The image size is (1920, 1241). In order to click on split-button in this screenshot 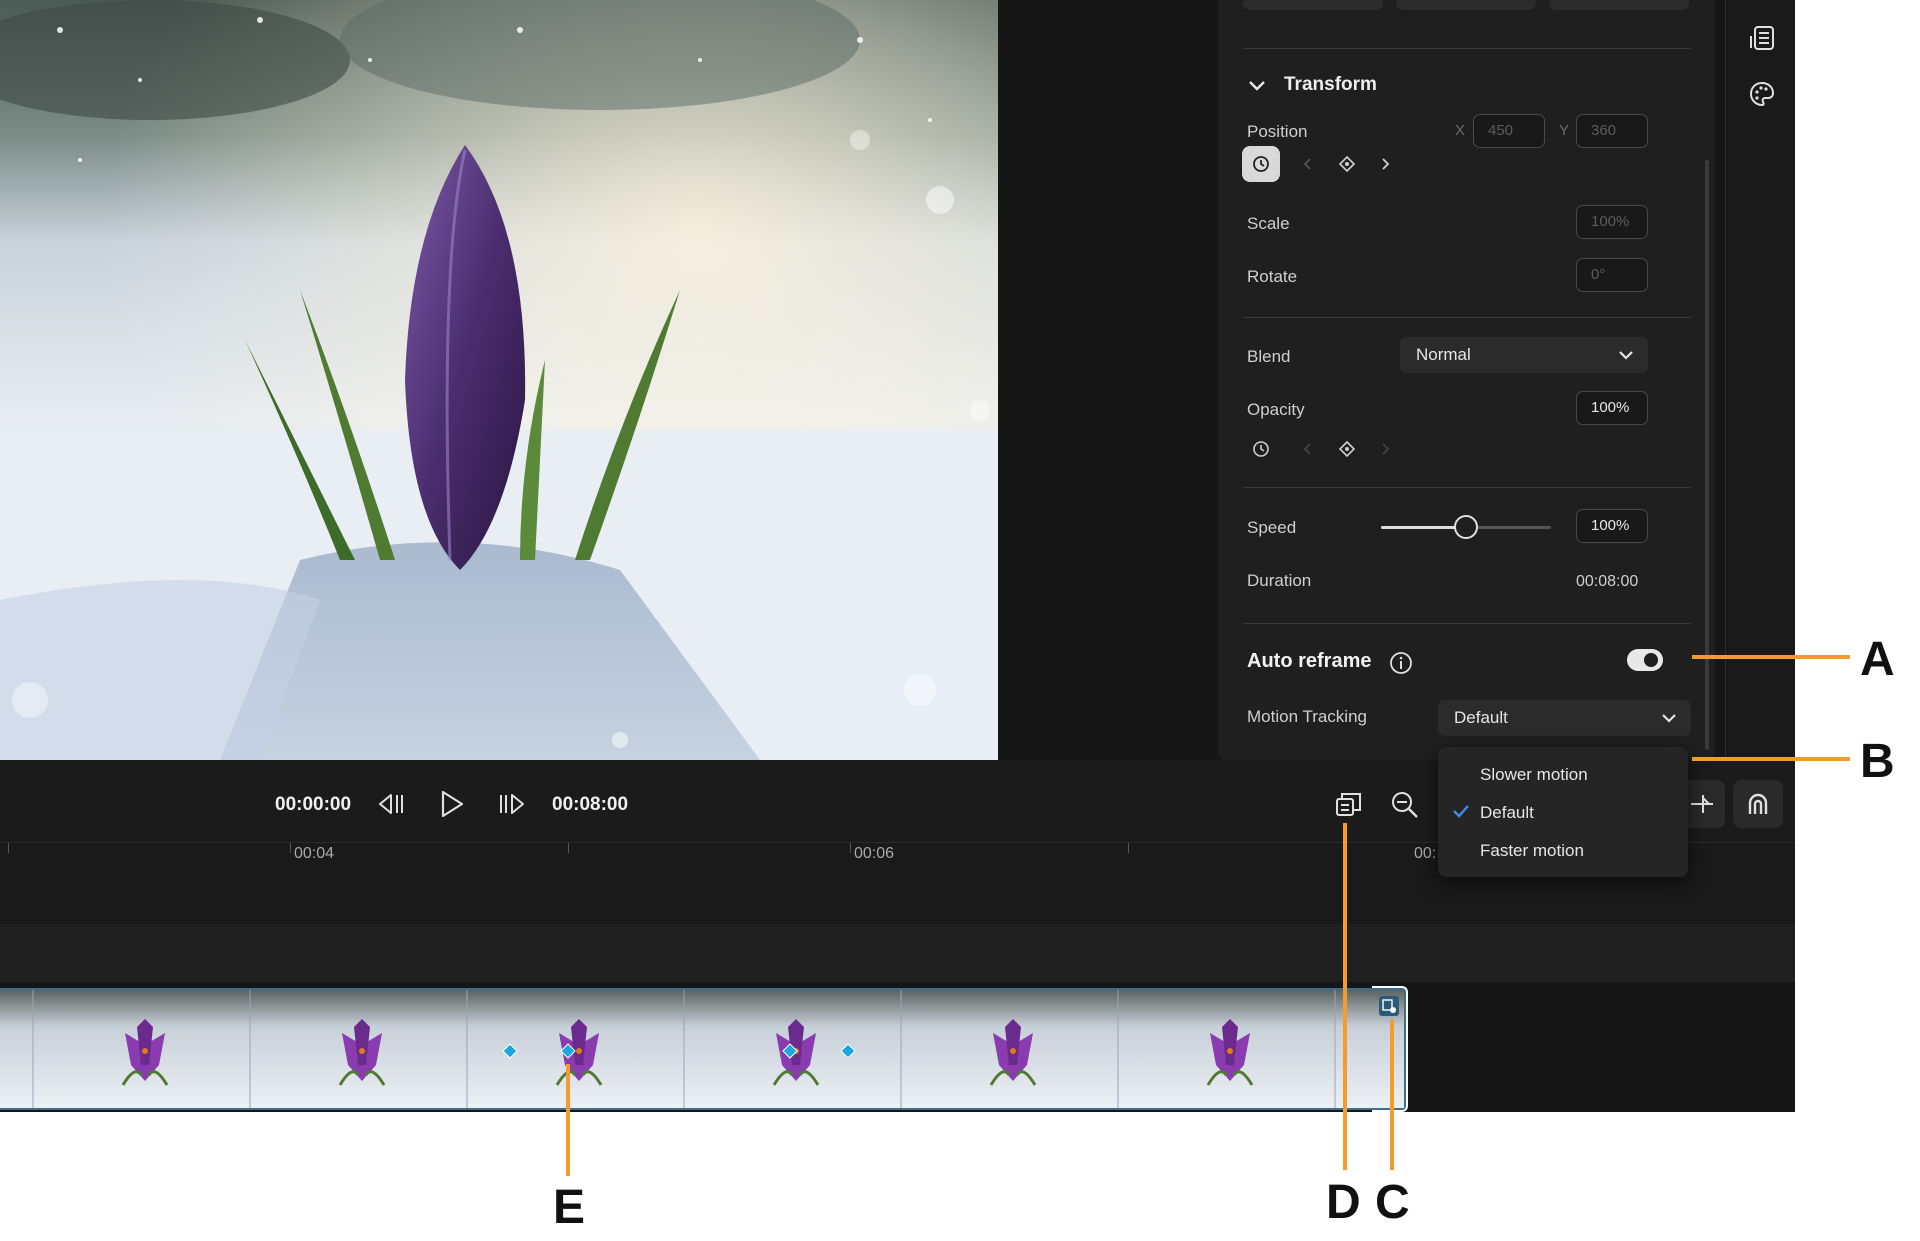, I will do `click(1705, 804)`.